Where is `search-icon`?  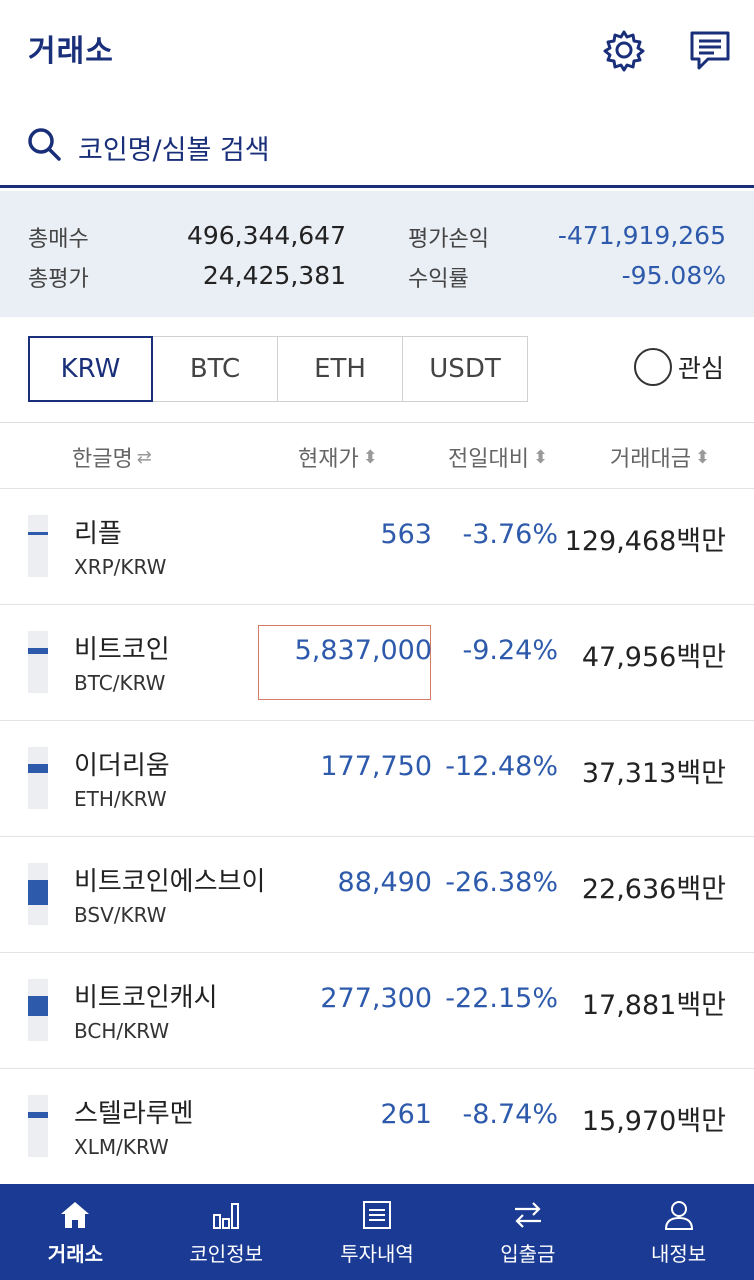
search-icon is located at coordinates (44, 144).